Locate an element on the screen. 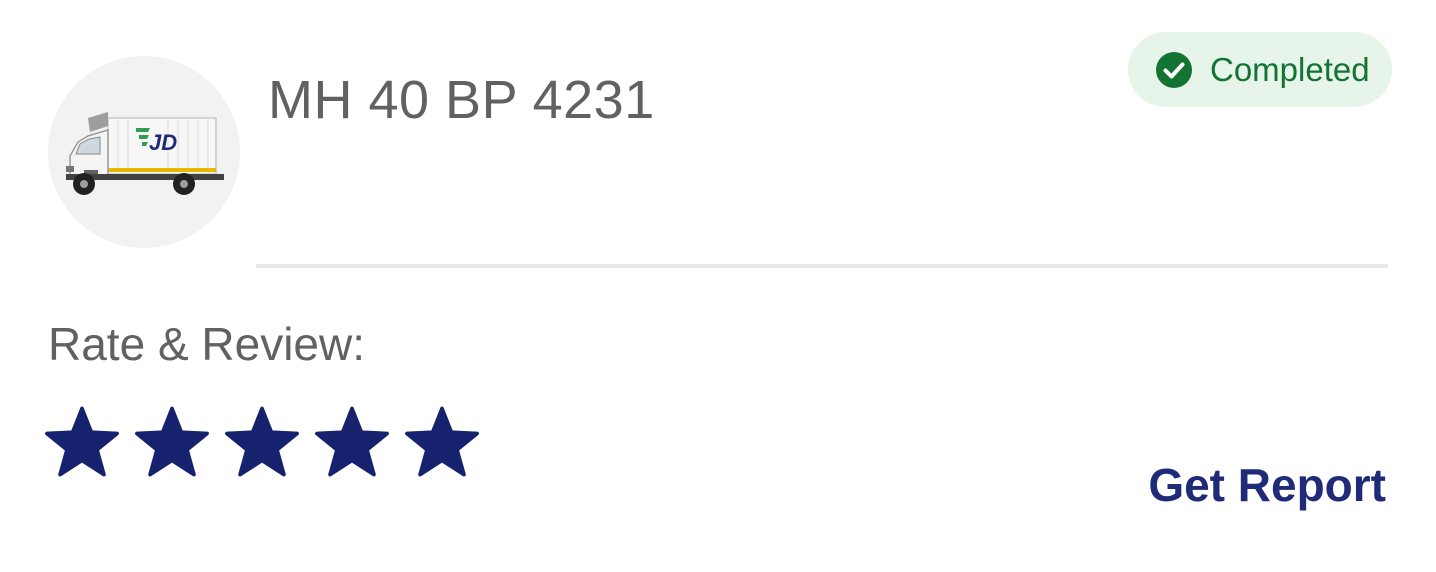 This screenshot has width=1436, height=572. status-badge: Completed is located at coordinates (1260, 69).